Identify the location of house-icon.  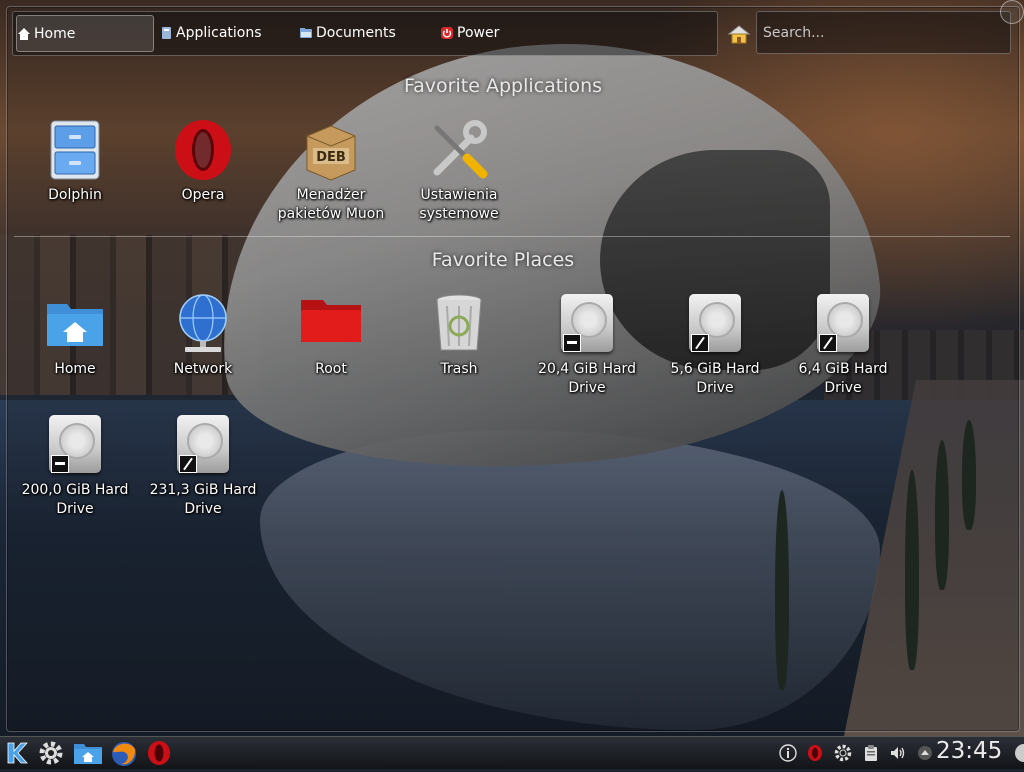
(739, 34).